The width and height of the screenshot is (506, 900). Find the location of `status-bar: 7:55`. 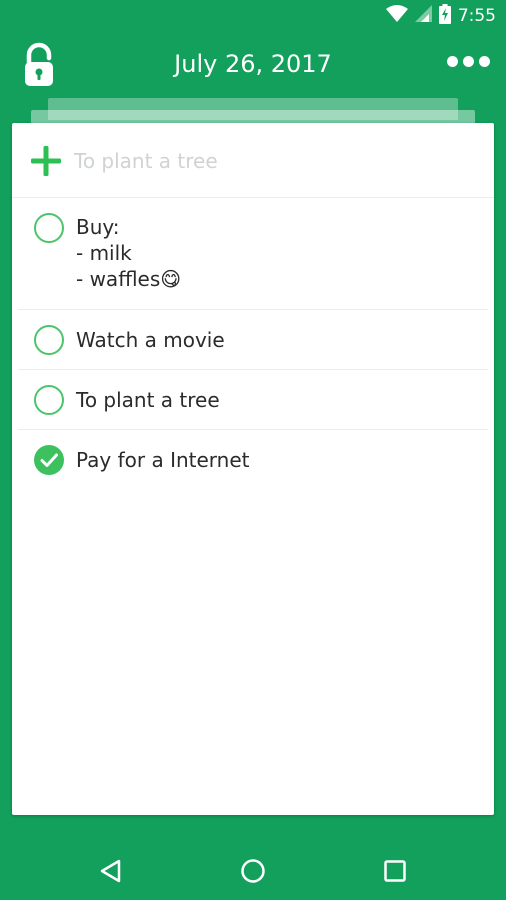

status-bar: 7:55 is located at coordinates (253, 16).